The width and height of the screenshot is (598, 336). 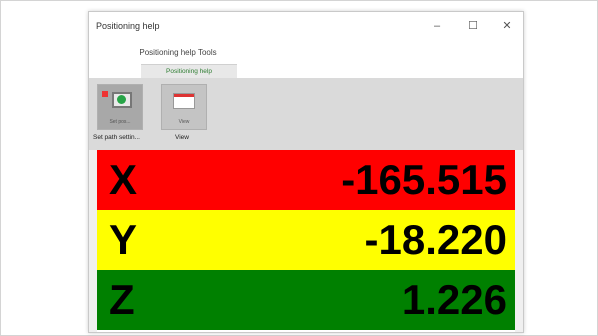 I want to click on z-axis-row: Z 1.226, so click(x=306, y=300).